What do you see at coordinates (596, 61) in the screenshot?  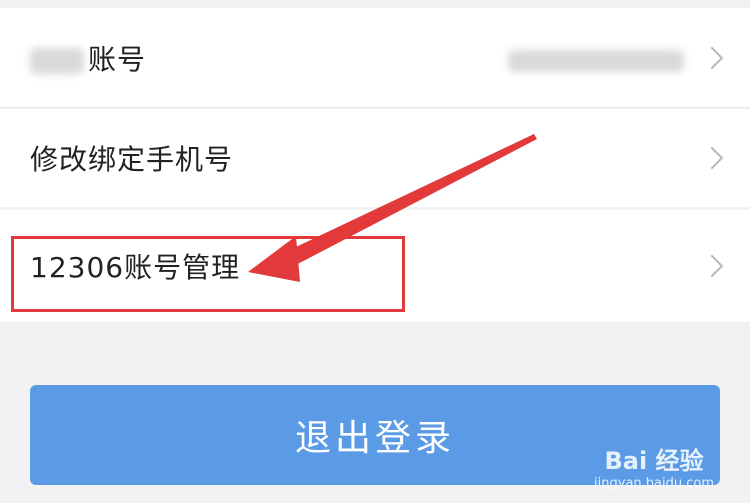 I see `blurred-account-value` at bounding box center [596, 61].